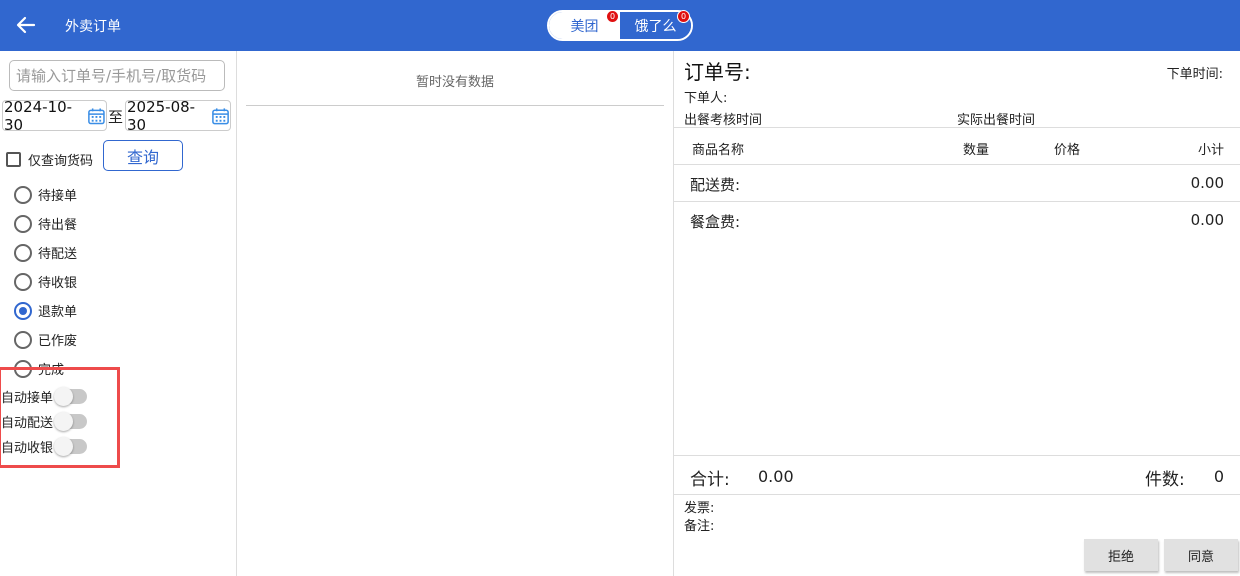 Image resolution: width=1240 pixels, height=576 pixels. I want to click on delivery-fee-label: 配送费:, so click(715, 185).